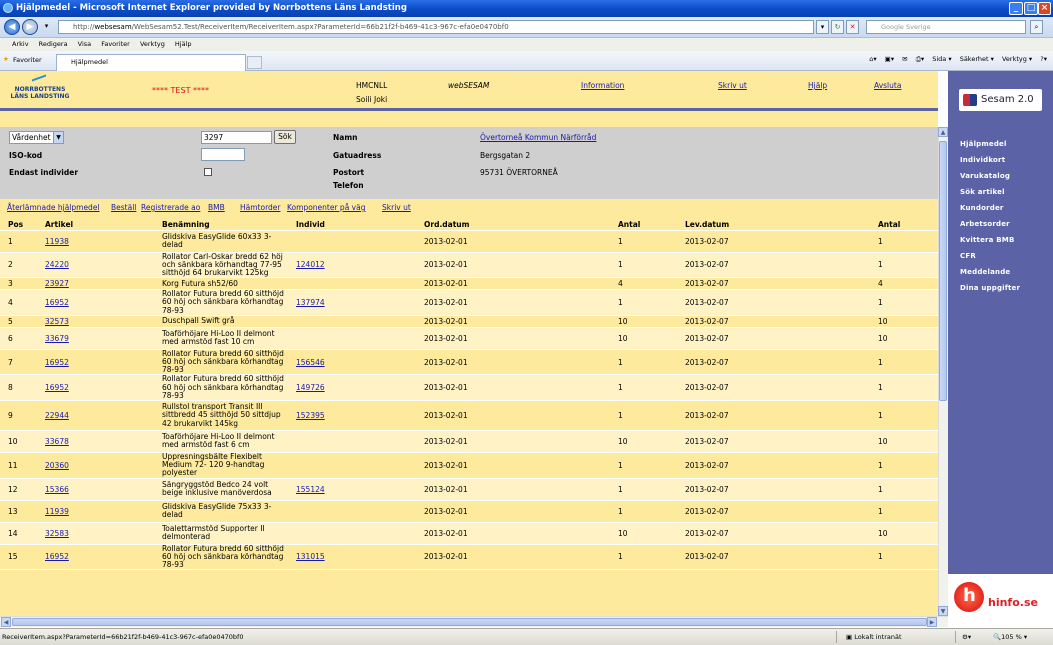 The image size is (1053, 645). Describe the element at coordinates (95, 241) in the screenshot. I see `cell-artikel-cell: 11938` at that location.